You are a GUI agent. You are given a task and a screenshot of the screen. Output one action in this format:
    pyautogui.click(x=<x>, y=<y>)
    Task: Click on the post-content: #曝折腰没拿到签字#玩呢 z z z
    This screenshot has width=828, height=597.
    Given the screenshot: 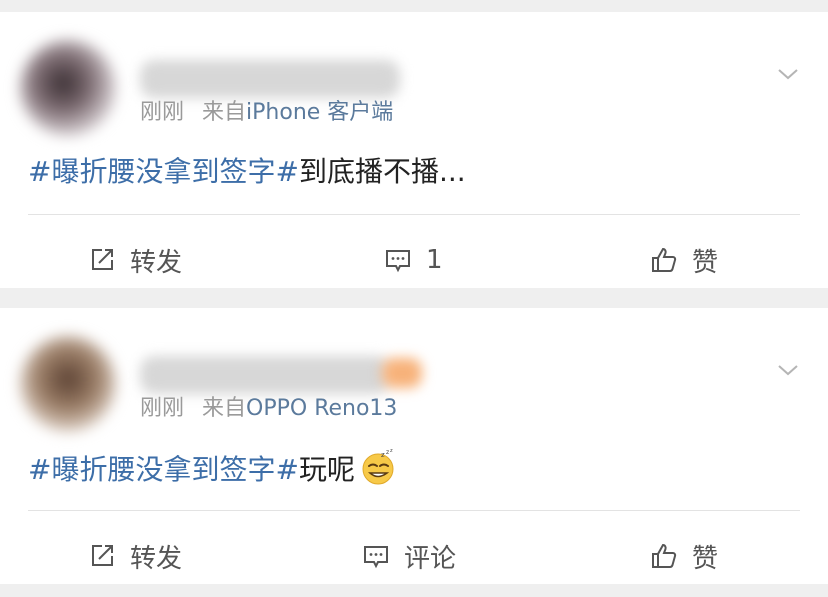 What is the action you would take?
    pyautogui.click(x=212, y=469)
    